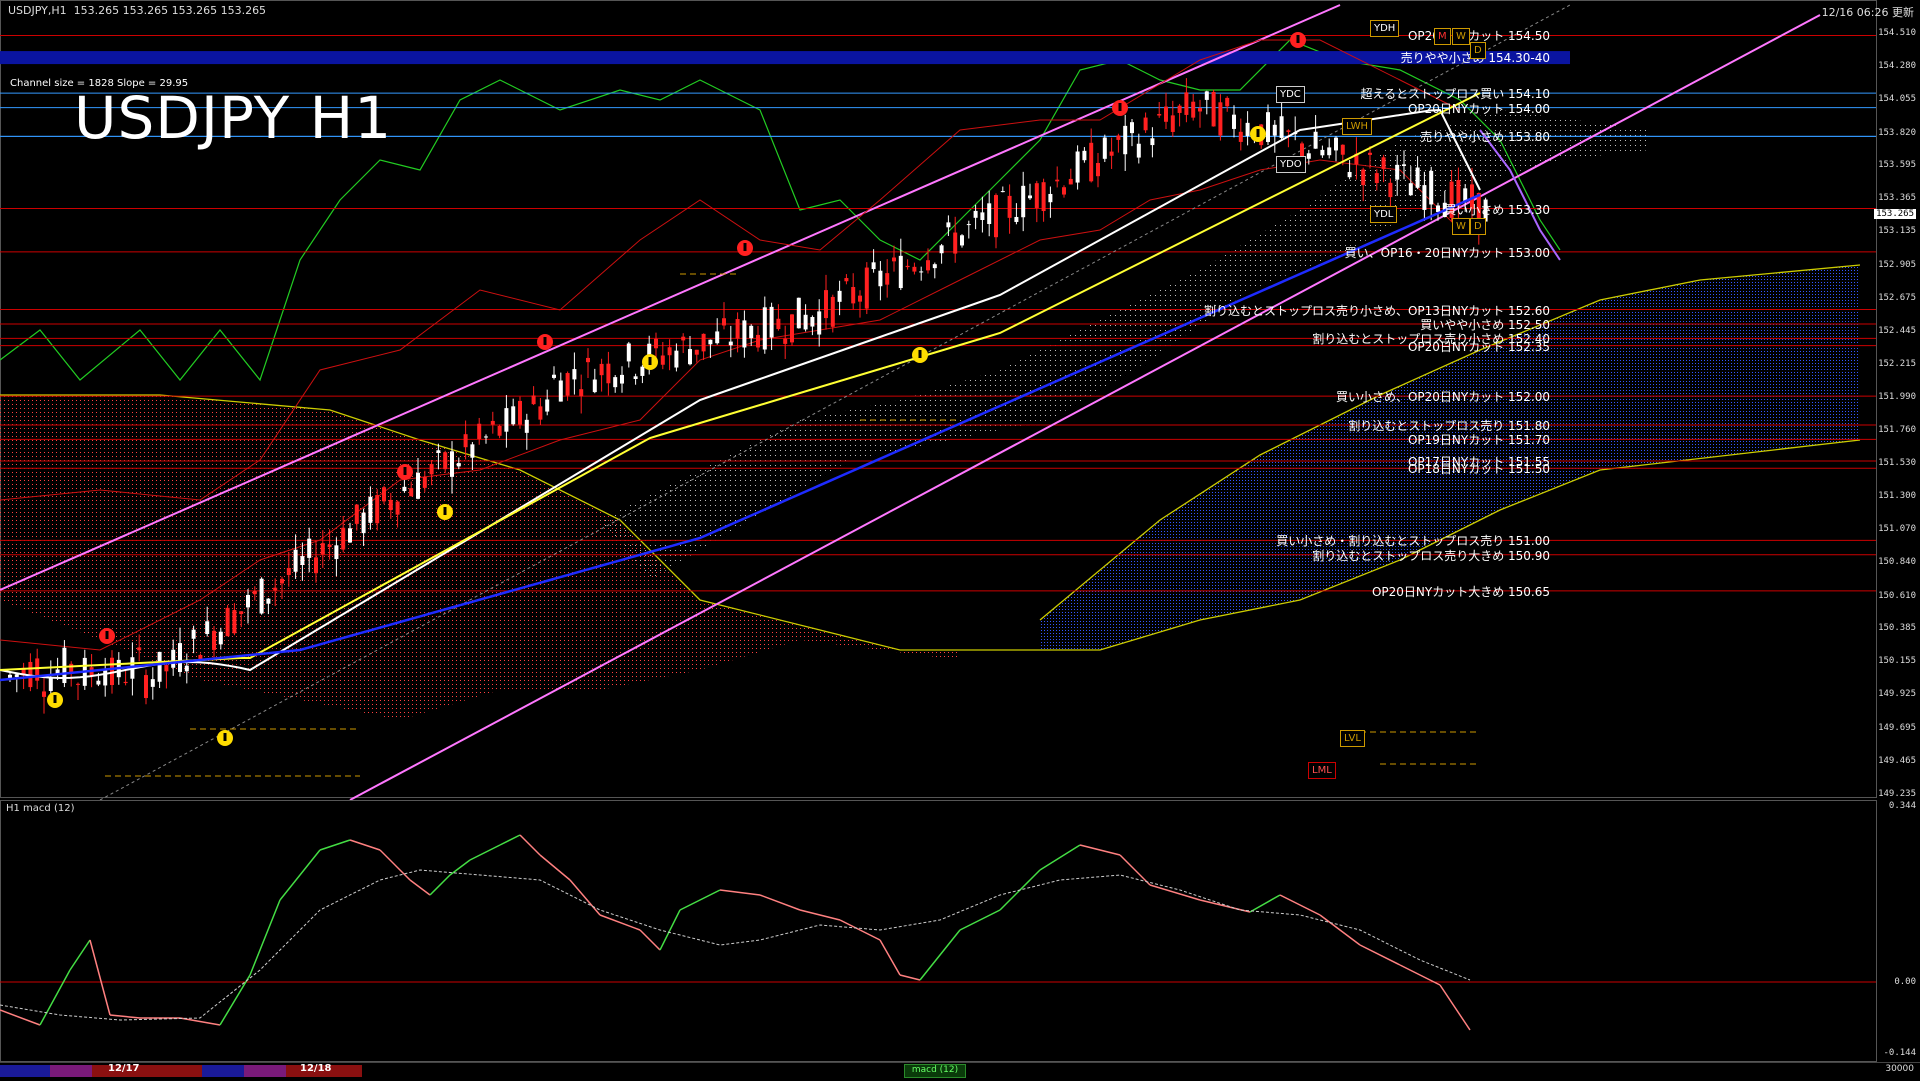  I want to click on level-label: OP18日NYカット 151.50, so click(1478, 469).